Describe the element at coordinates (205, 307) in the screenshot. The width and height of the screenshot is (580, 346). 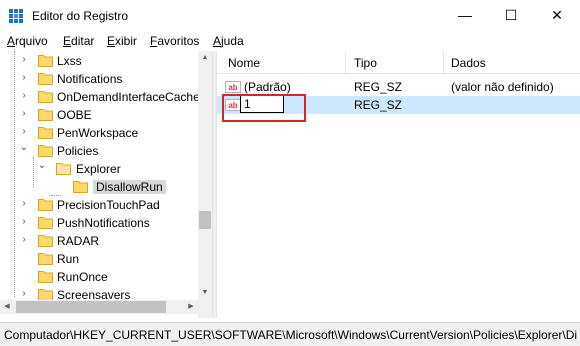
I see `scrollbar-corner` at that location.